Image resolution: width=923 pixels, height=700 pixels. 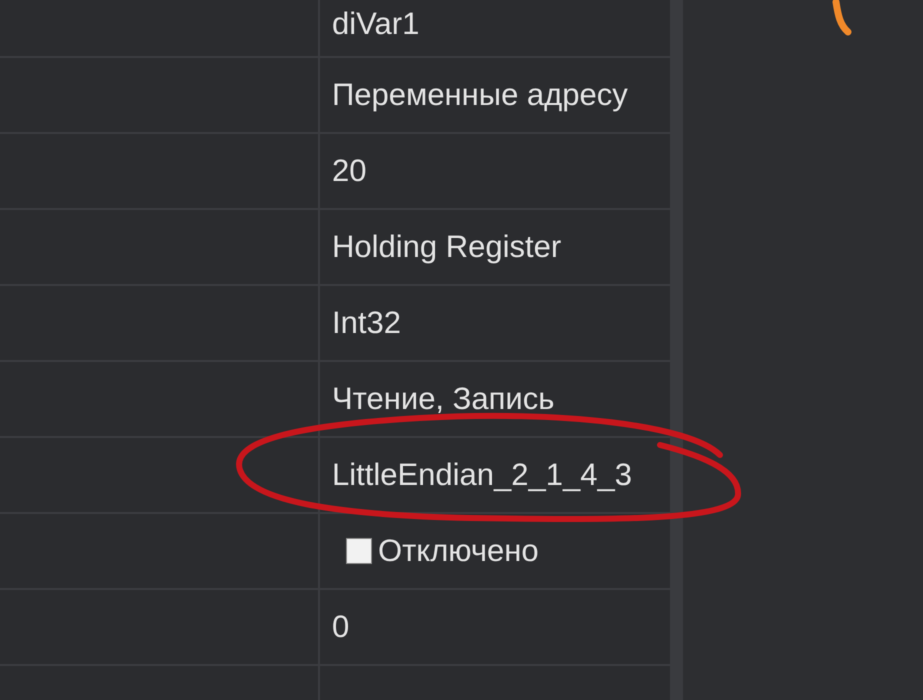 What do you see at coordinates (341, 627) in the screenshot?
I see `property-value: 0` at bounding box center [341, 627].